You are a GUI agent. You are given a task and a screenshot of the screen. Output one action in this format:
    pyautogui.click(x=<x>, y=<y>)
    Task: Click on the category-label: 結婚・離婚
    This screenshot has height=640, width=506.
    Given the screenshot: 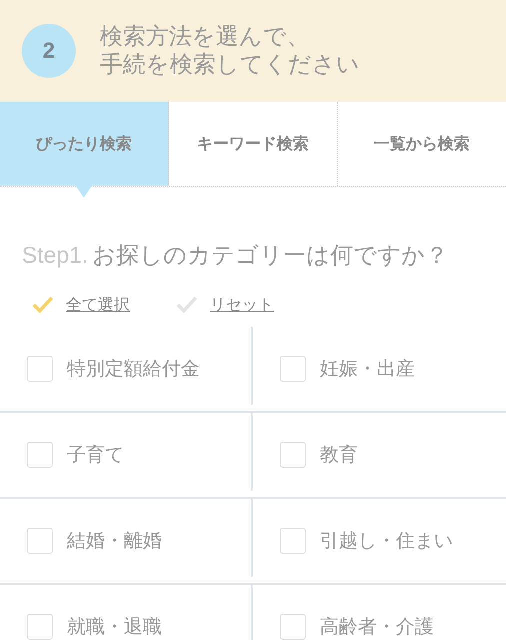 What is the action you would take?
    pyautogui.click(x=114, y=541)
    